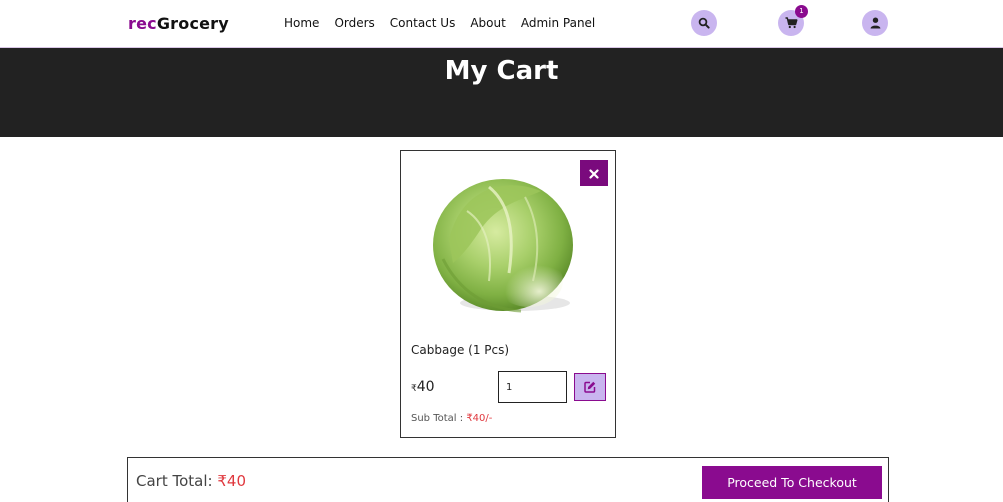  Describe the element at coordinates (354, 23) in the screenshot. I see `nav-orders: Orders` at that location.